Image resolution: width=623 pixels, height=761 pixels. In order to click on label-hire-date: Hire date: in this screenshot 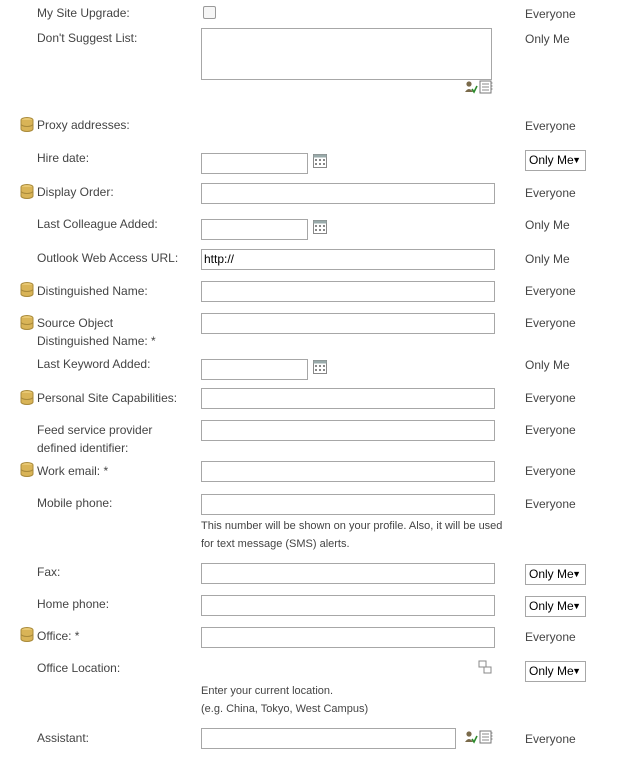, I will do `click(63, 158)`.